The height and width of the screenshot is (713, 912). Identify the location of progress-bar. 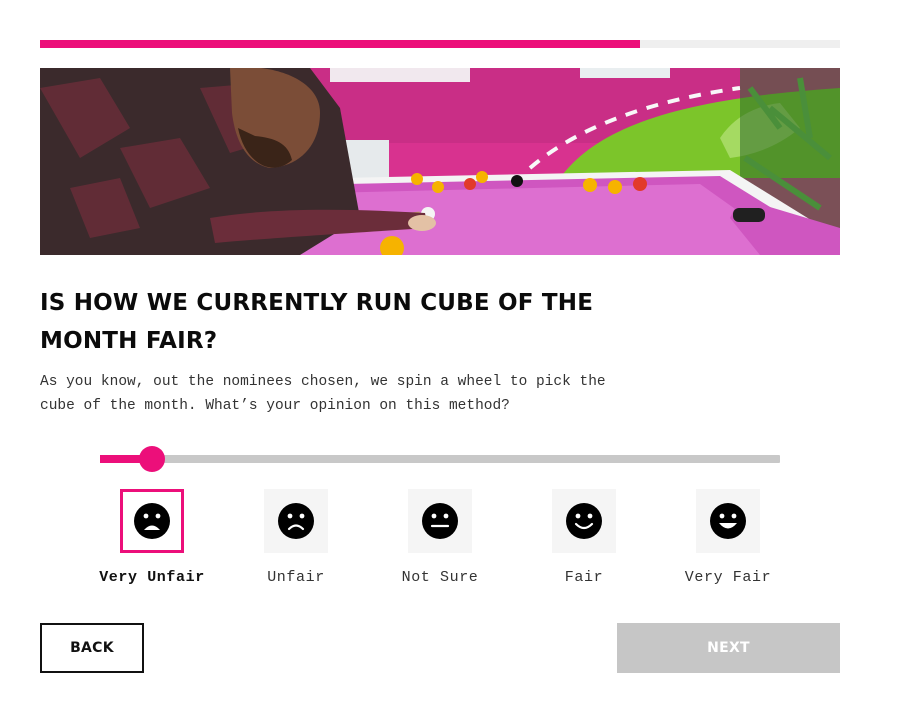
(440, 44).